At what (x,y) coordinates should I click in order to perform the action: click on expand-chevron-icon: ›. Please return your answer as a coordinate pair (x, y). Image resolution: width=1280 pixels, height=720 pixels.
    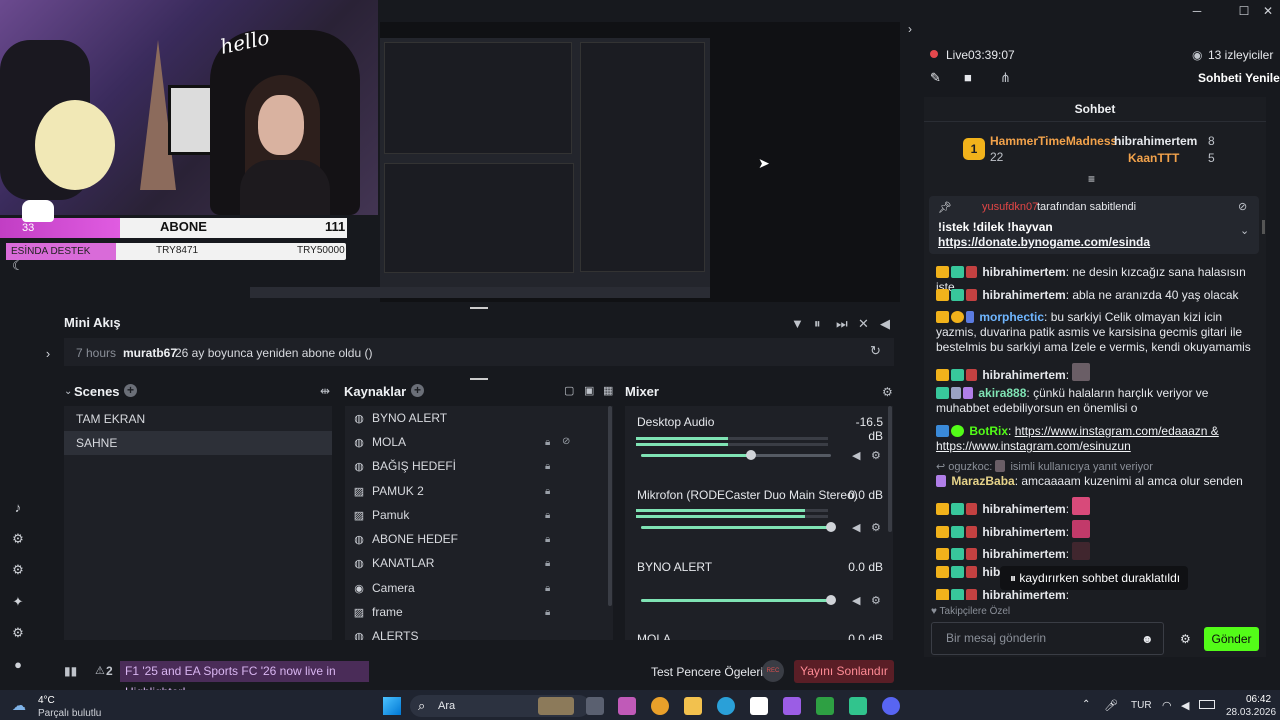
    Looking at the image, I should click on (48, 354).